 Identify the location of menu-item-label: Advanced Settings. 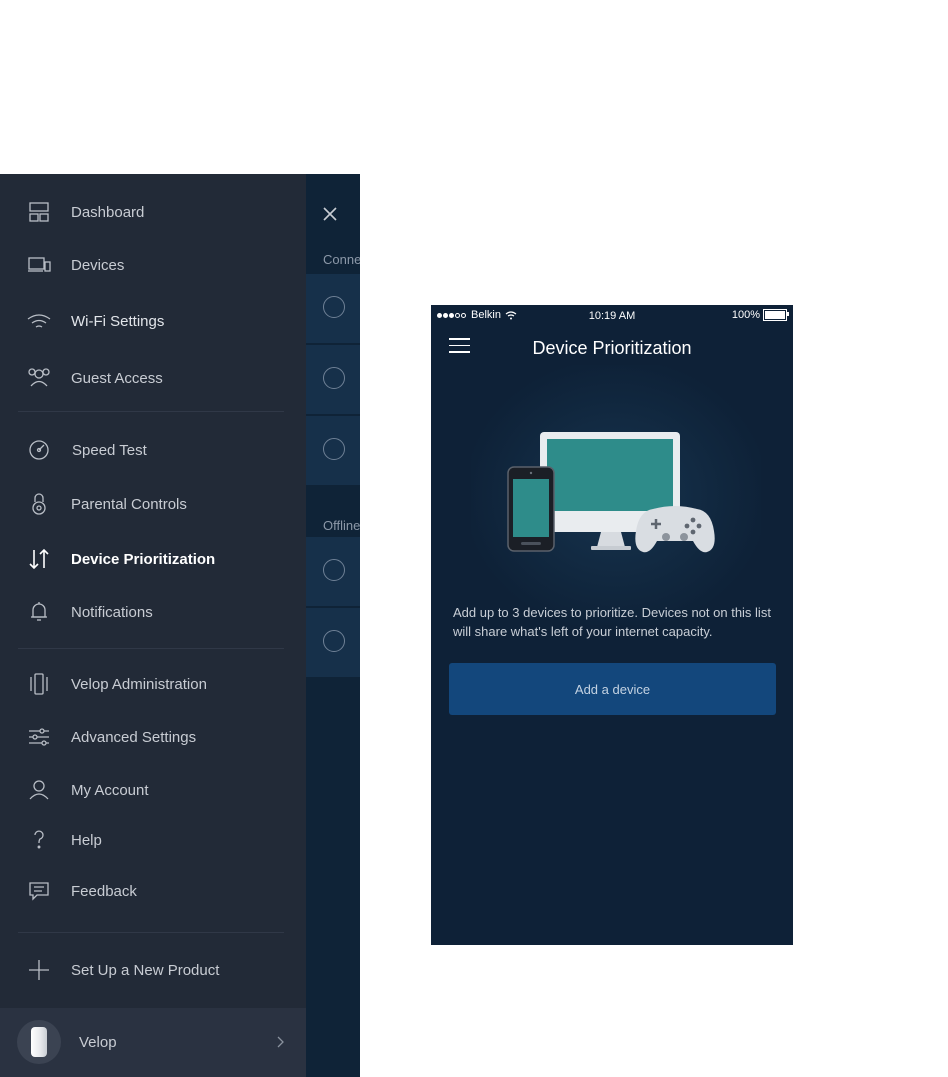
(134, 737).